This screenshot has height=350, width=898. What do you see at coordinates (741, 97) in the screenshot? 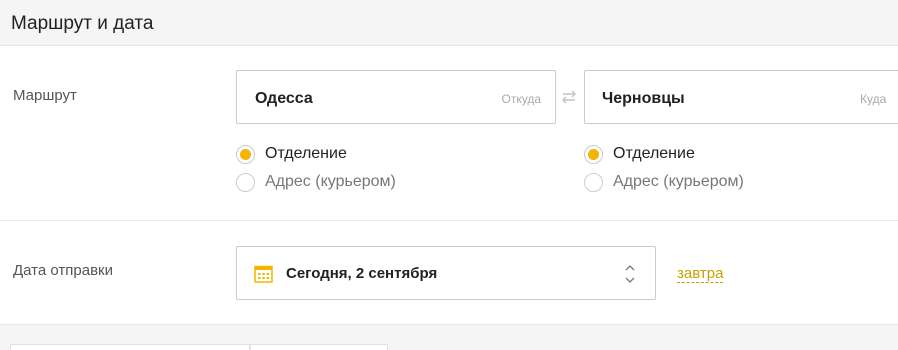
I see `to-city-field: Черновцы Куда` at bounding box center [741, 97].